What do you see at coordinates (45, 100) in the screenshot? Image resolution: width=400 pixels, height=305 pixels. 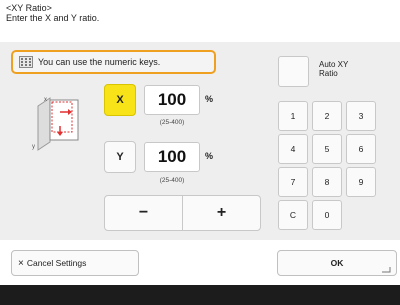 I see `svg-text: x` at bounding box center [45, 100].